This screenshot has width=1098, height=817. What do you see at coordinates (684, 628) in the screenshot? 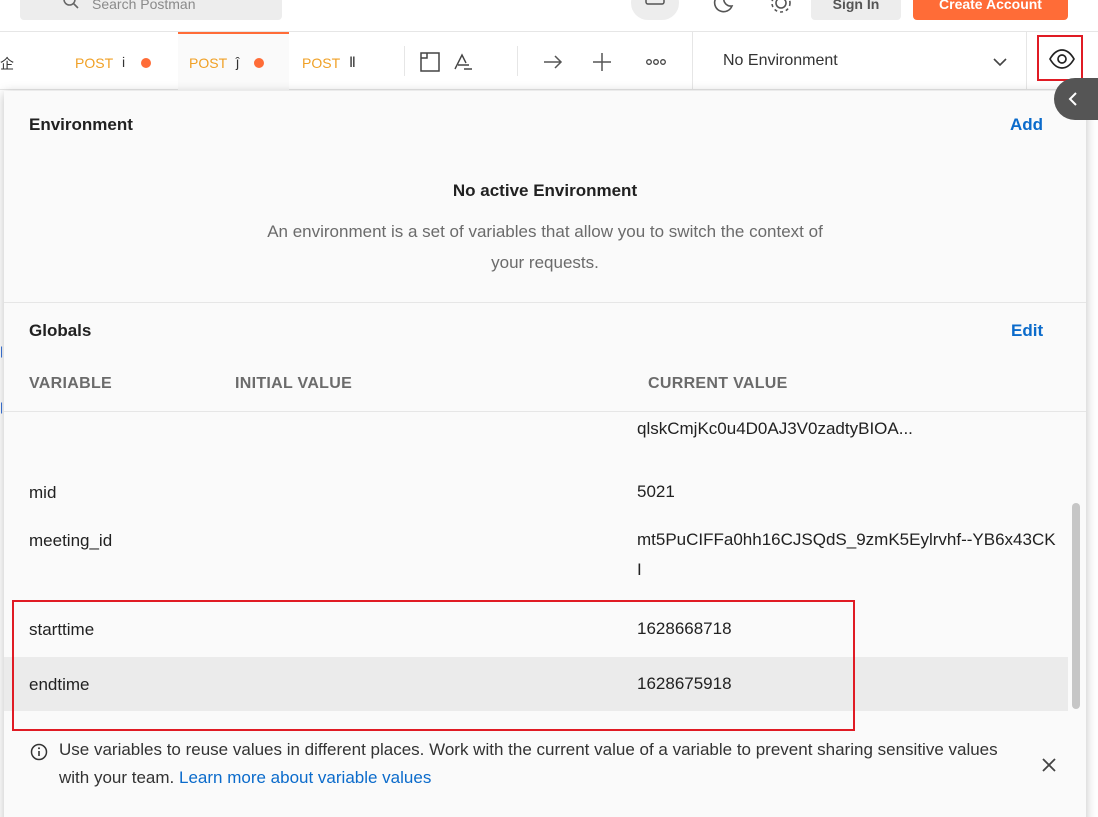
I see `variable-current-value: 1628668718` at bounding box center [684, 628].